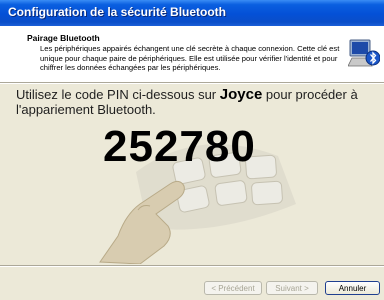  I want to click on header-divider-highlight, so click(192, 83).